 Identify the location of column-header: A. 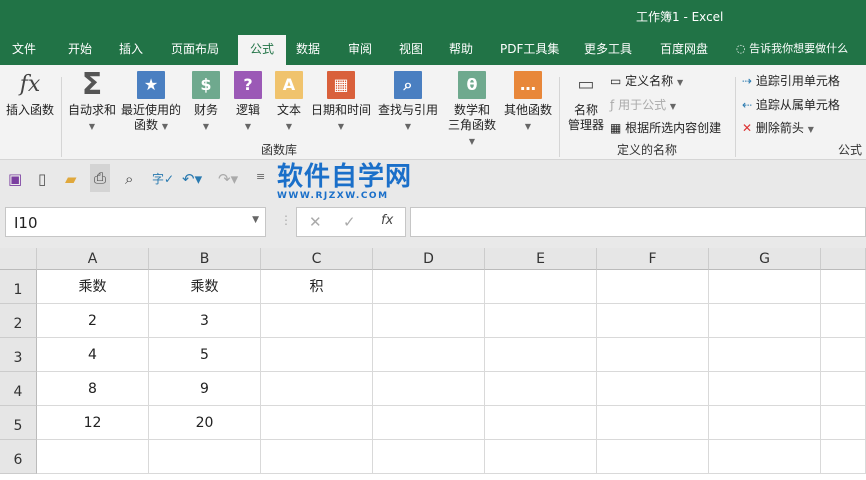
(93, 259).